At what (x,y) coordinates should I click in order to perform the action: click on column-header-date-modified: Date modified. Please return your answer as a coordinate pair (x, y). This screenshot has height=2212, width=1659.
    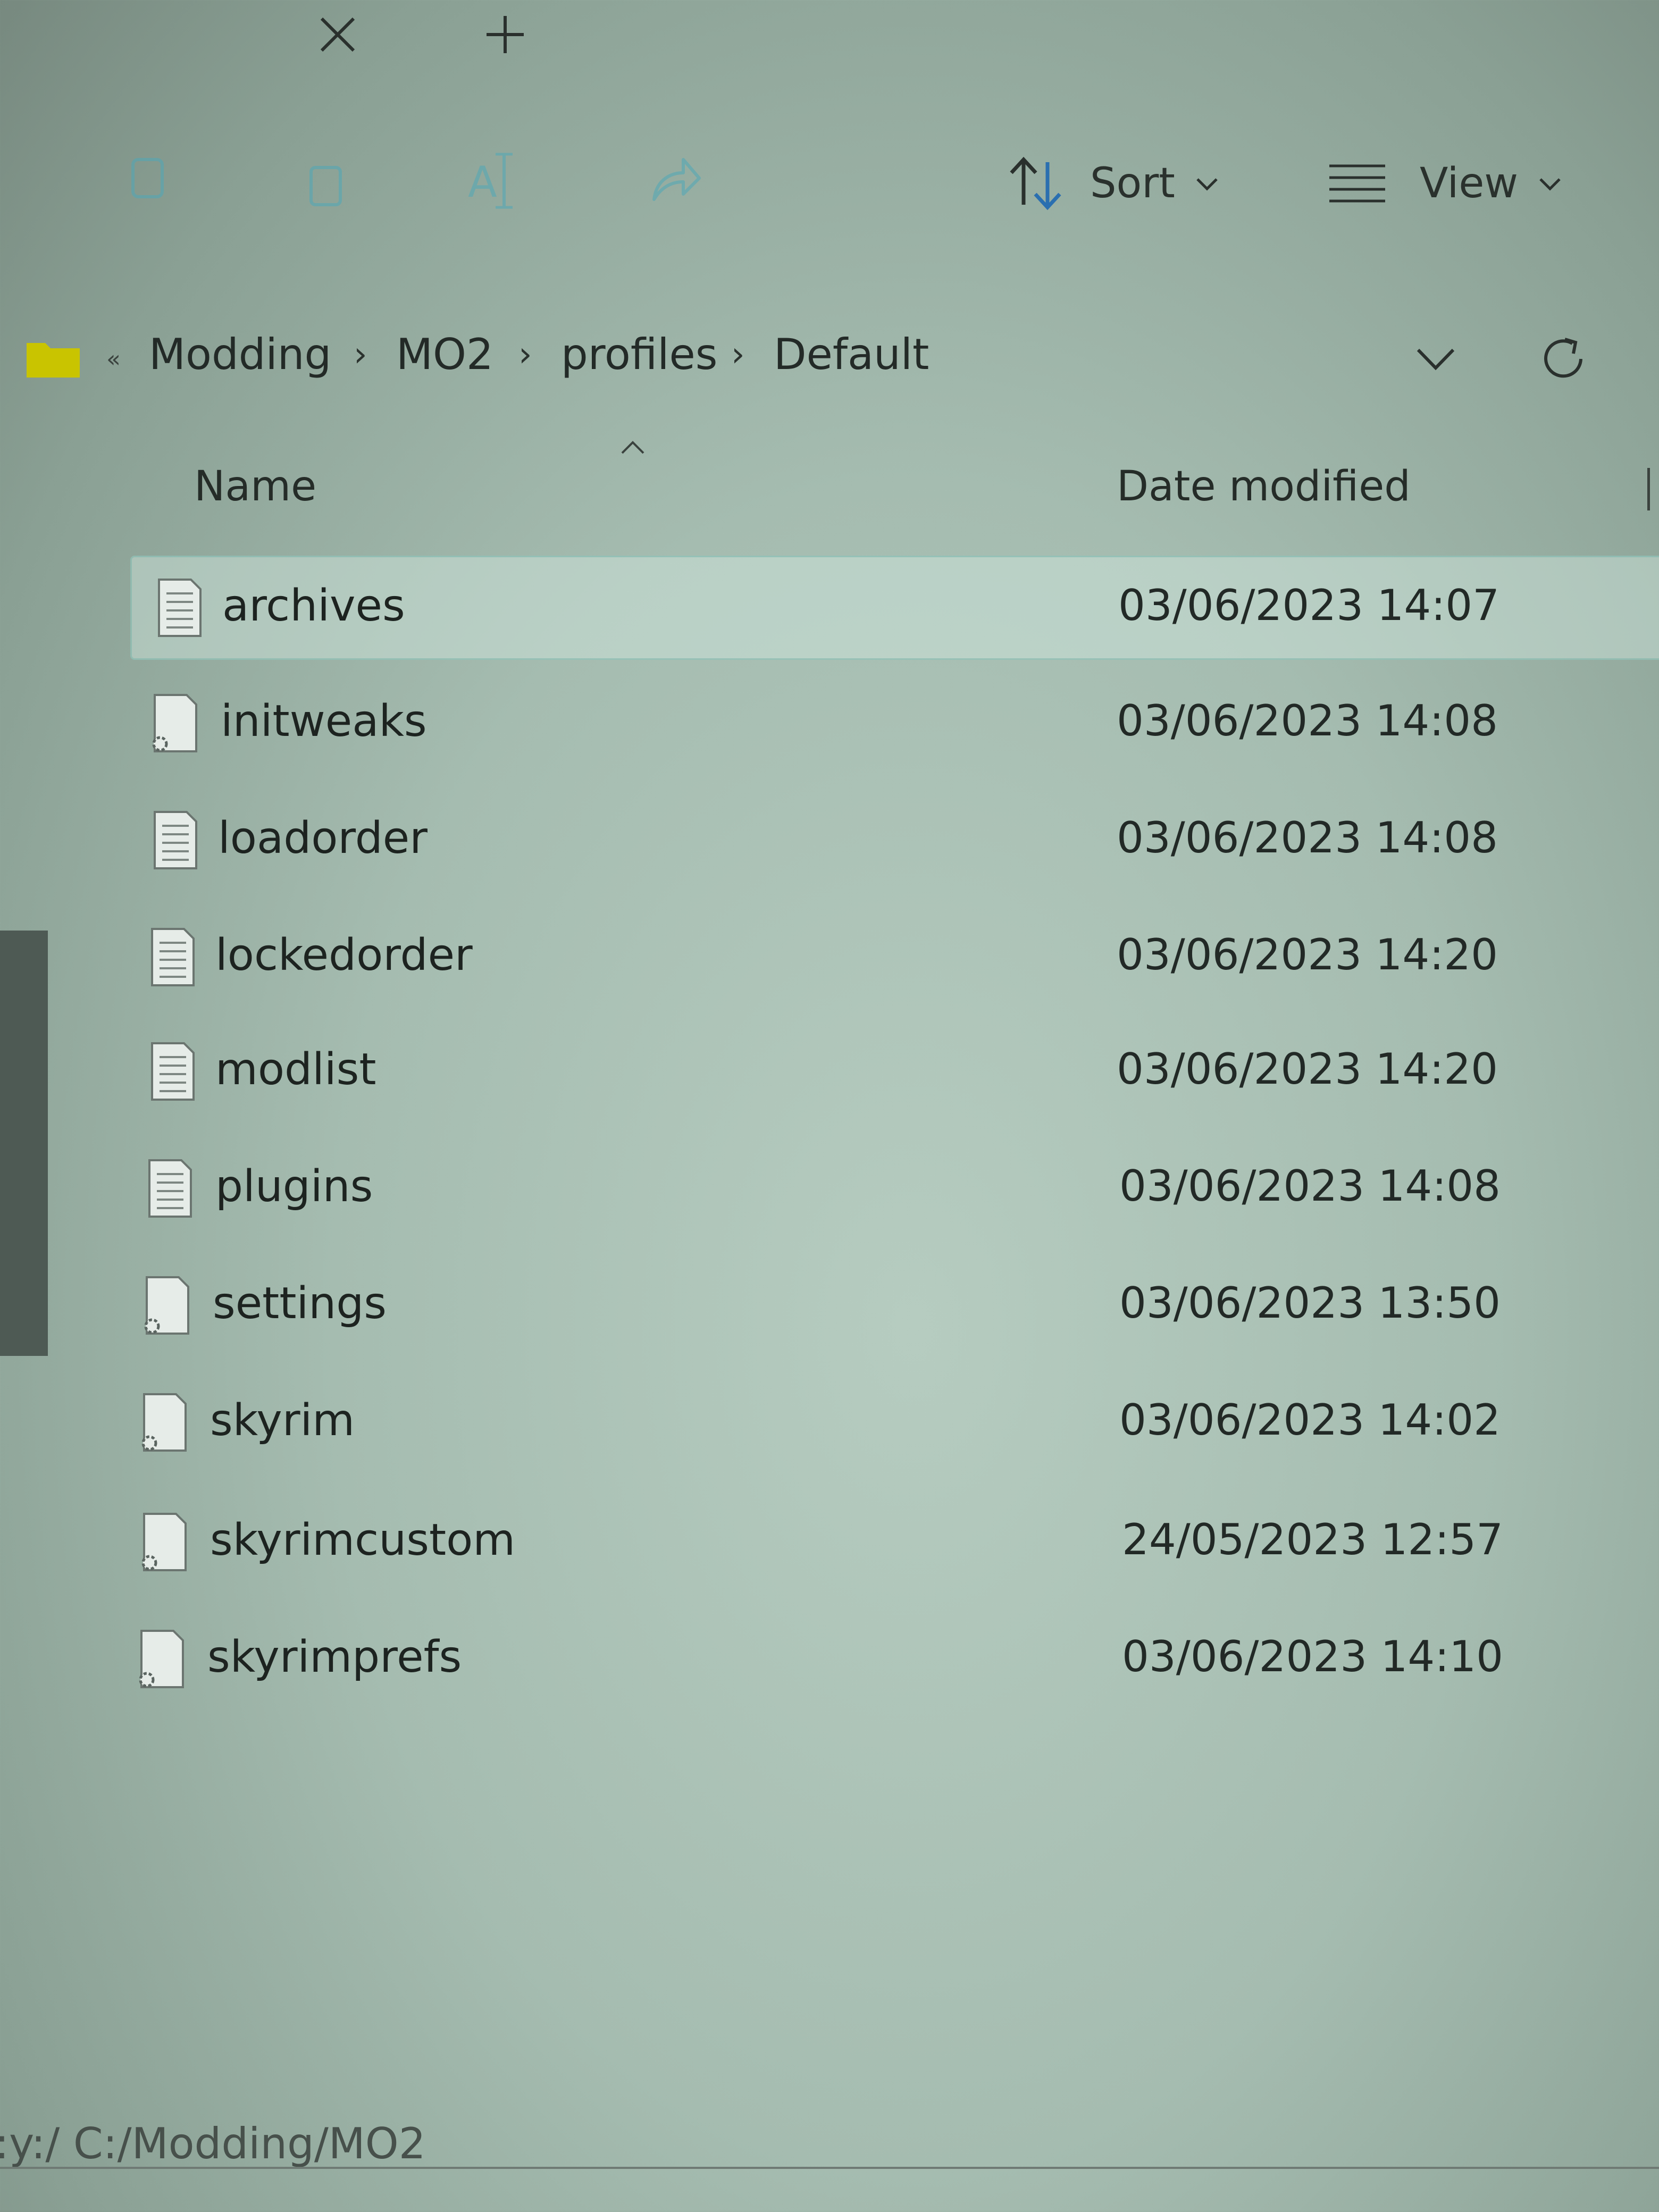
    Looking at the image, I should click on (1264, 486).